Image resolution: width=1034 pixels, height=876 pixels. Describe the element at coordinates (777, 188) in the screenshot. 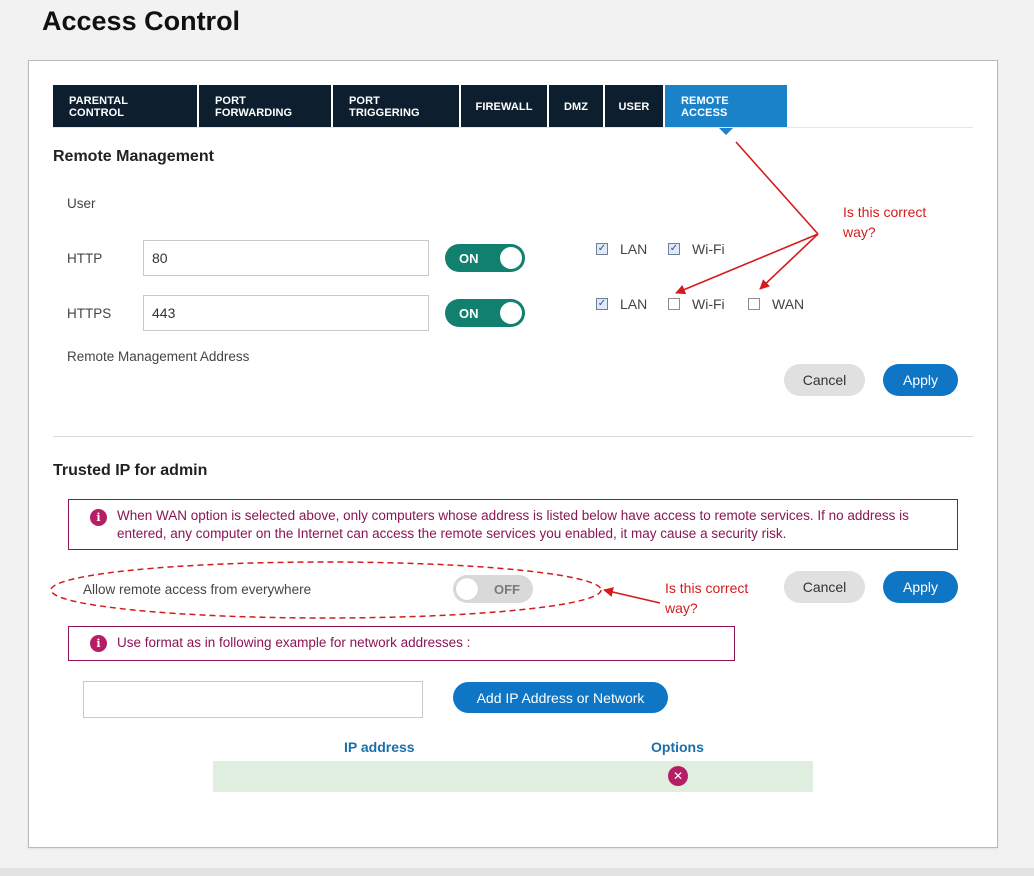

I see `annotation-arrow-line` at that location.